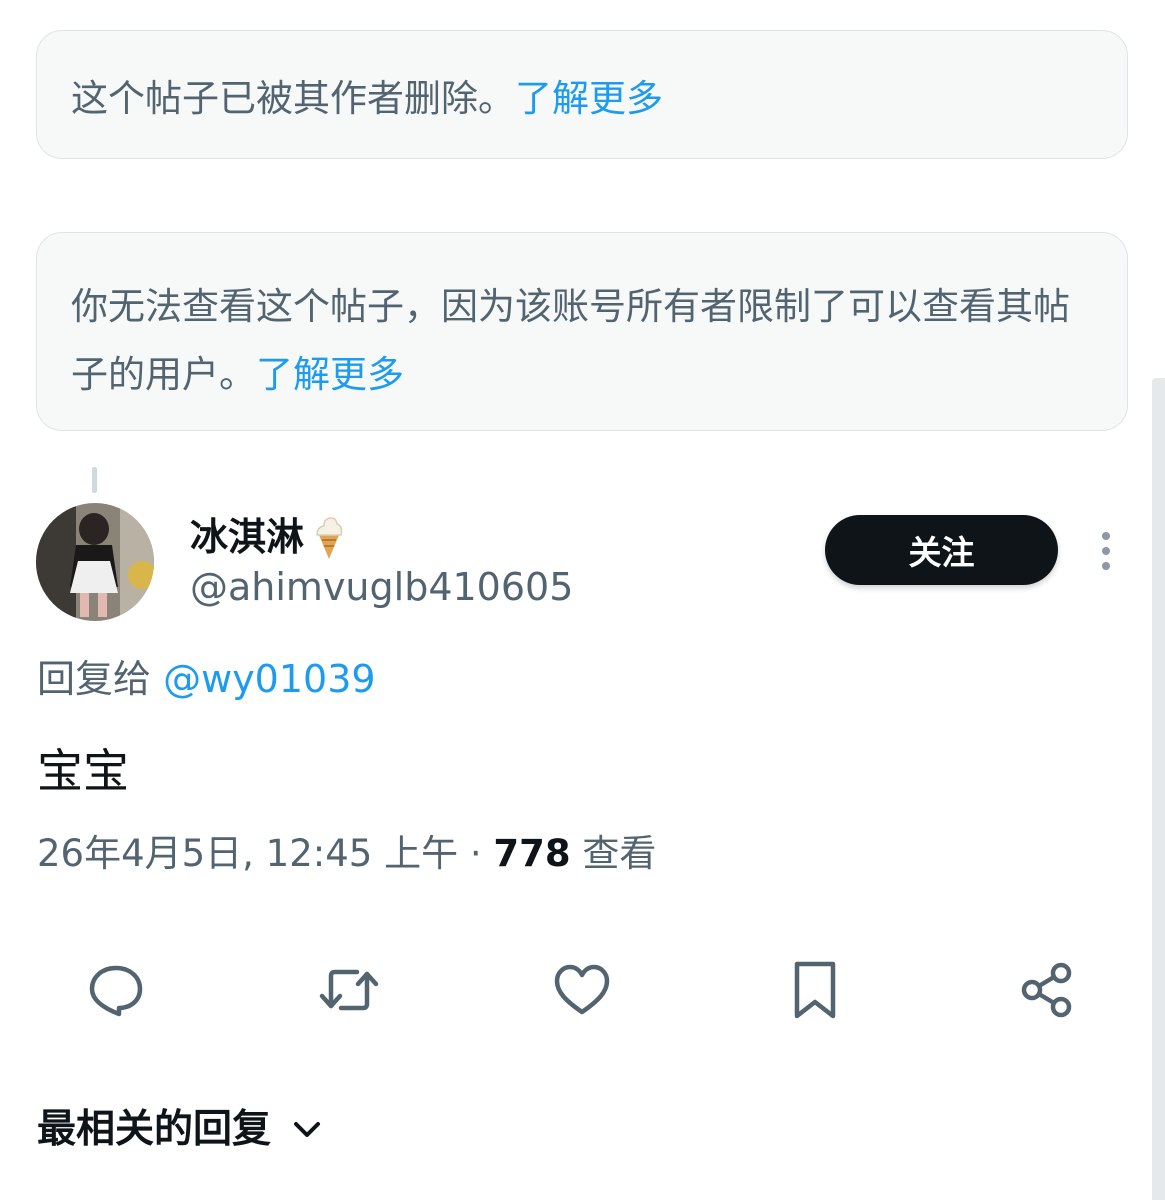 Image resolution: width=1165 pixels, height=1200 pixels. I want to click on post-timestamp: 26年4月5日, 12:45 上午, so click(247, 853).